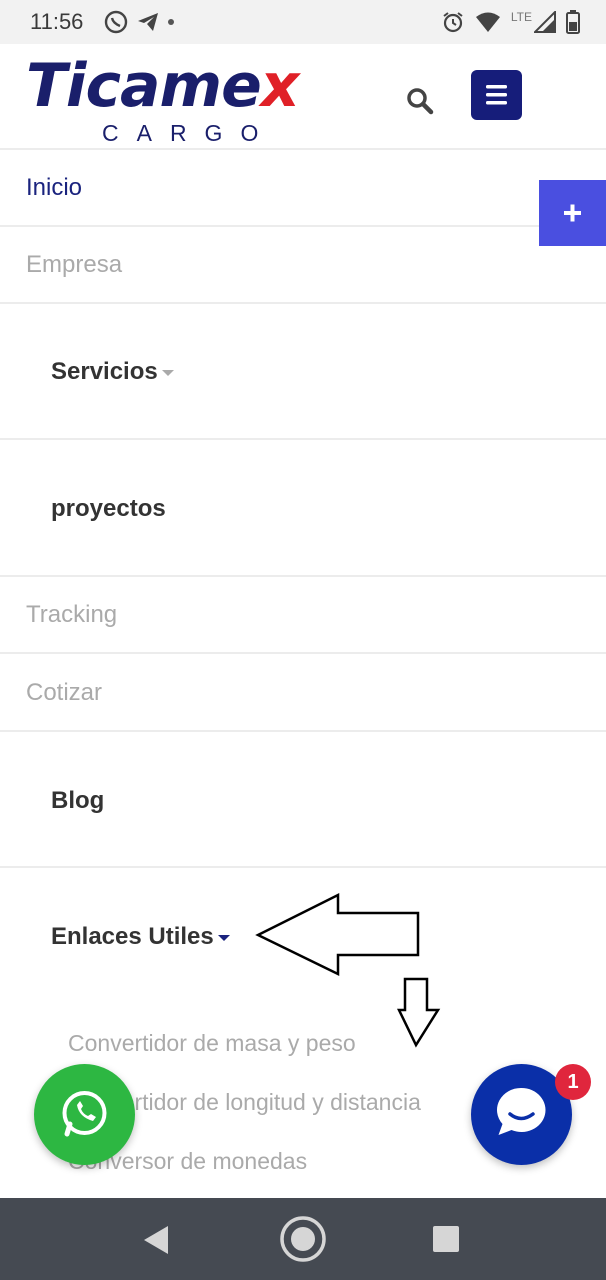 The width and height of the screenshot is (606, 1280). What do you see at coordinates (156, 1240) in the screenshot?
I see `back-icon` at bounding box center [156, 1240].